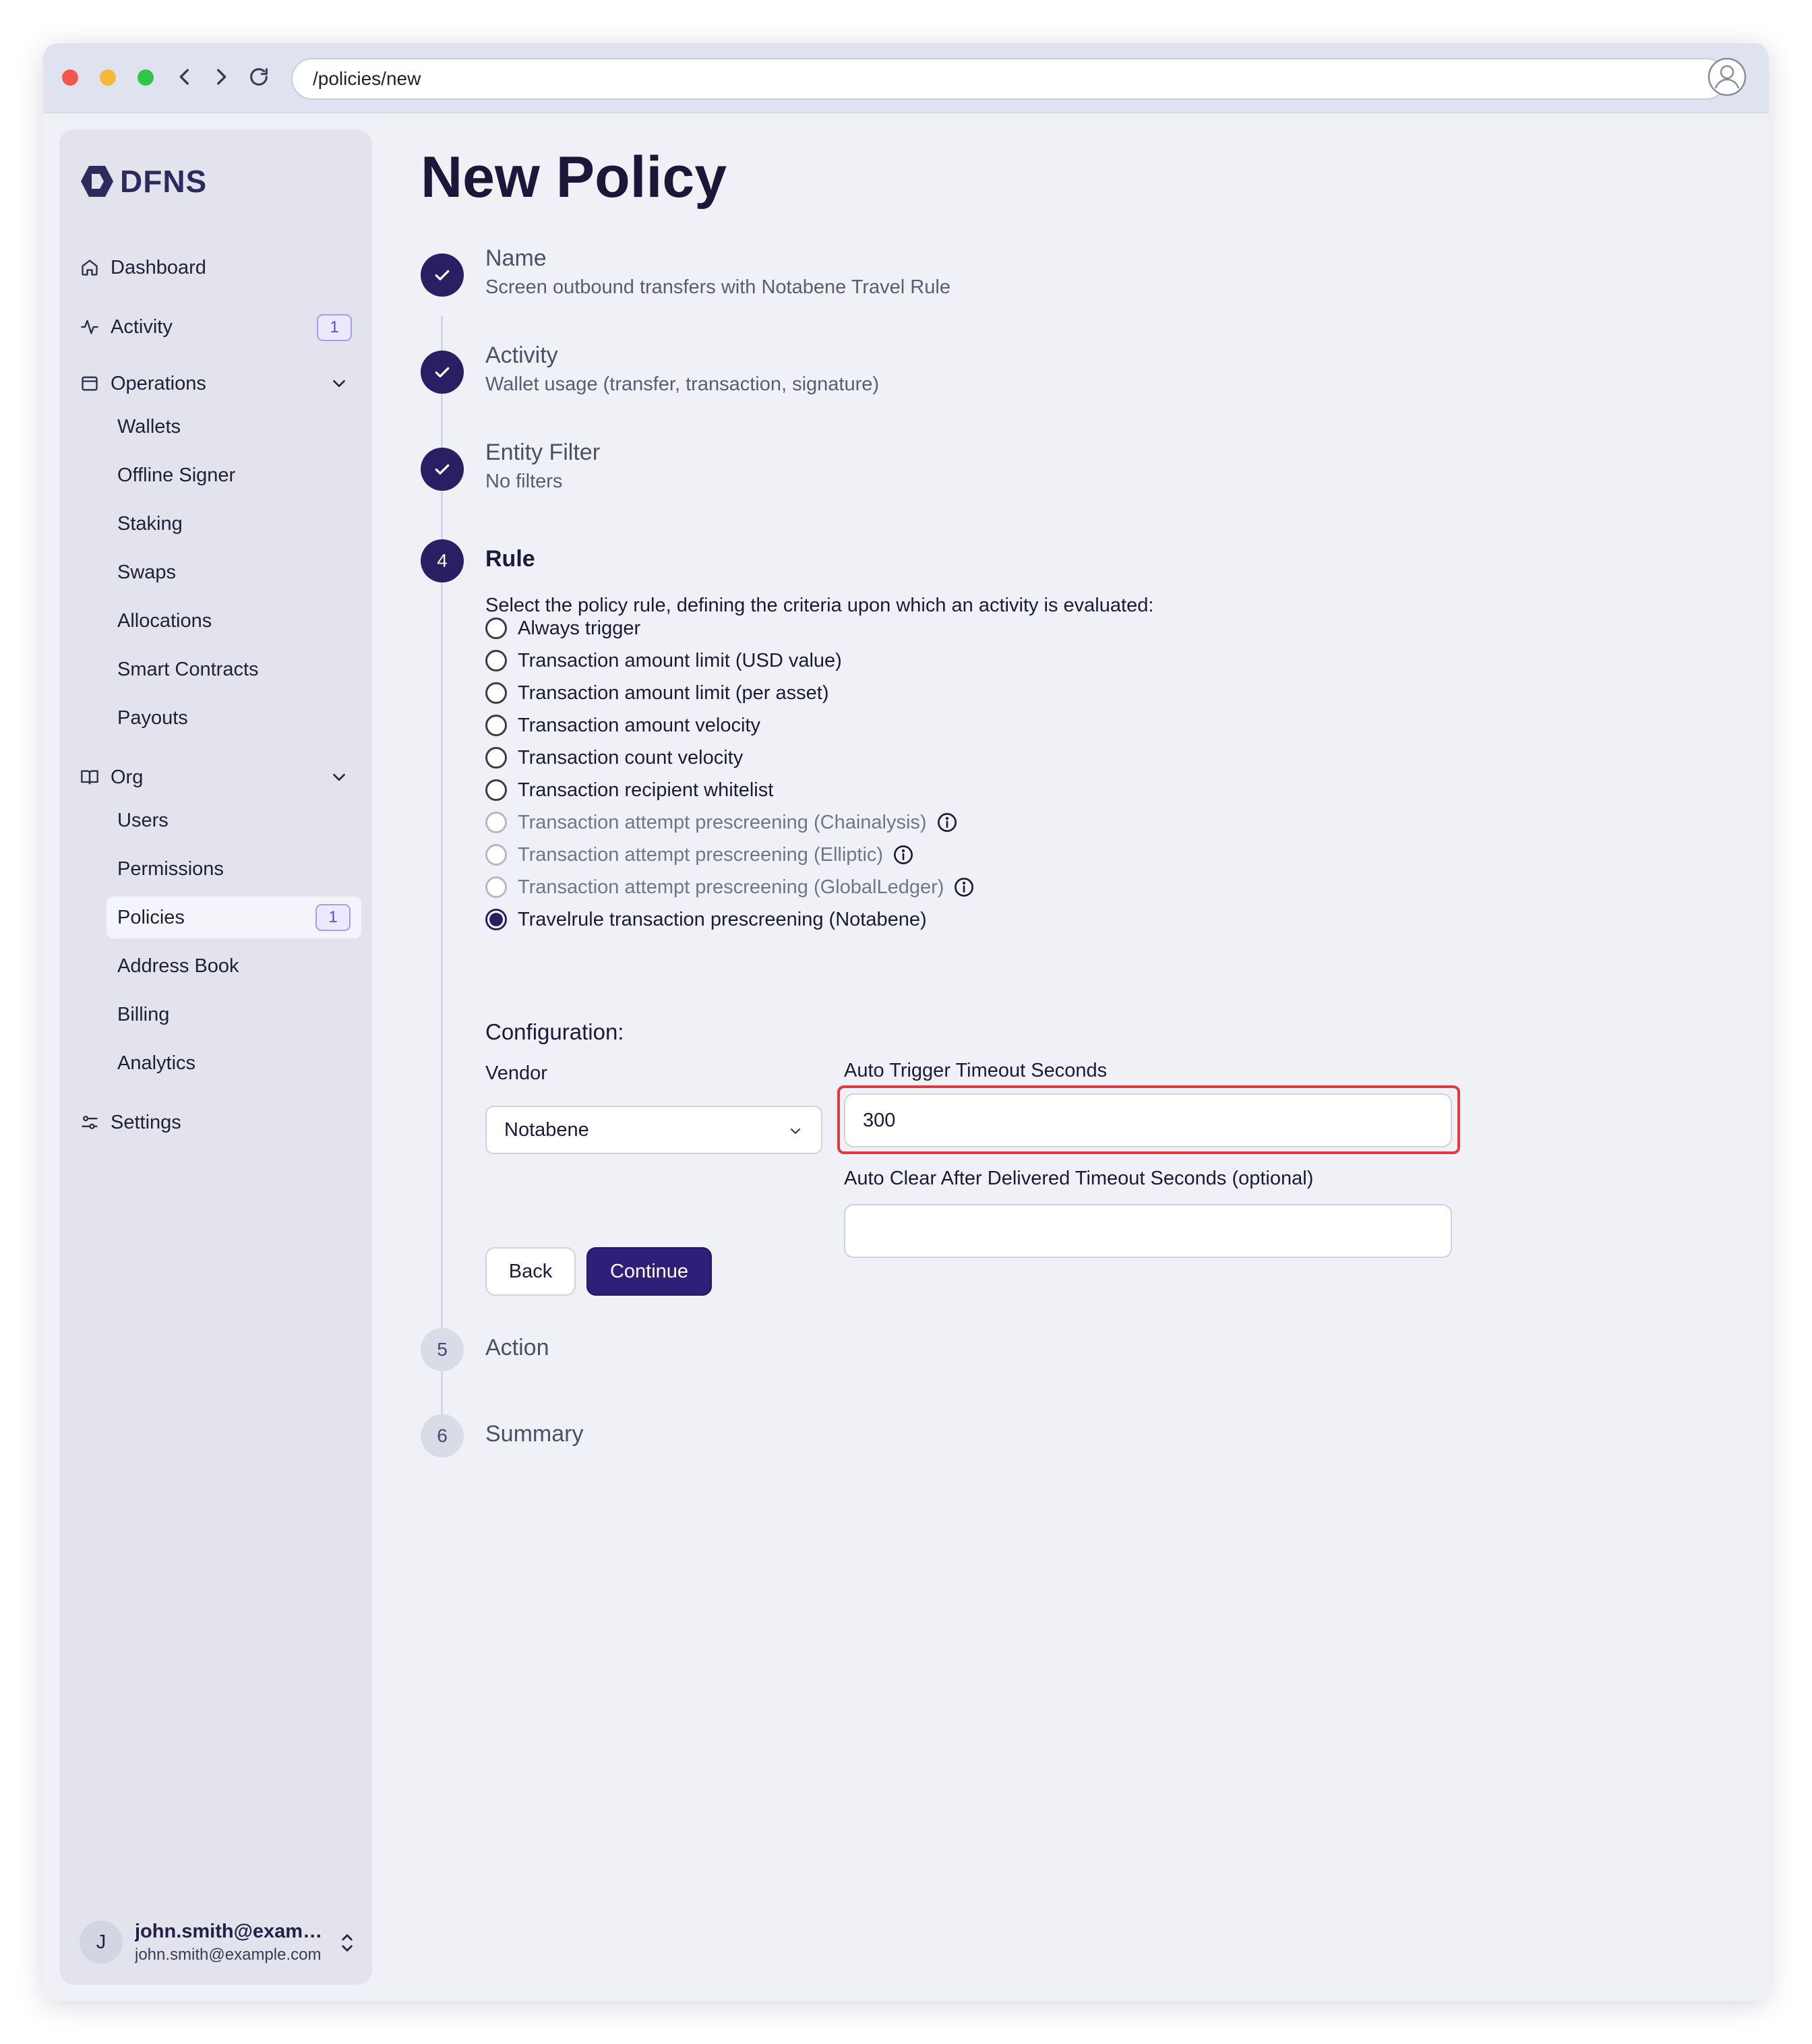 This screenshot has width=1812, height=2044. What do you see at coordinates (534, 1434) in the screenshot?
I see `step-6-title: Summary` at bounding box center [534, 1434].